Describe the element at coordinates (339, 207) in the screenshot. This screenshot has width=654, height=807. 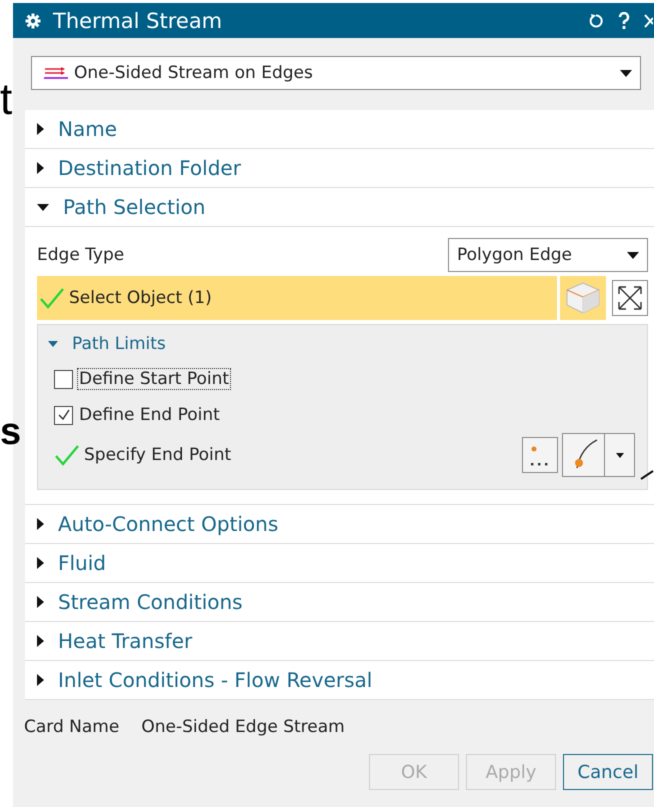
I see `section-header: Path Selection` at that location.